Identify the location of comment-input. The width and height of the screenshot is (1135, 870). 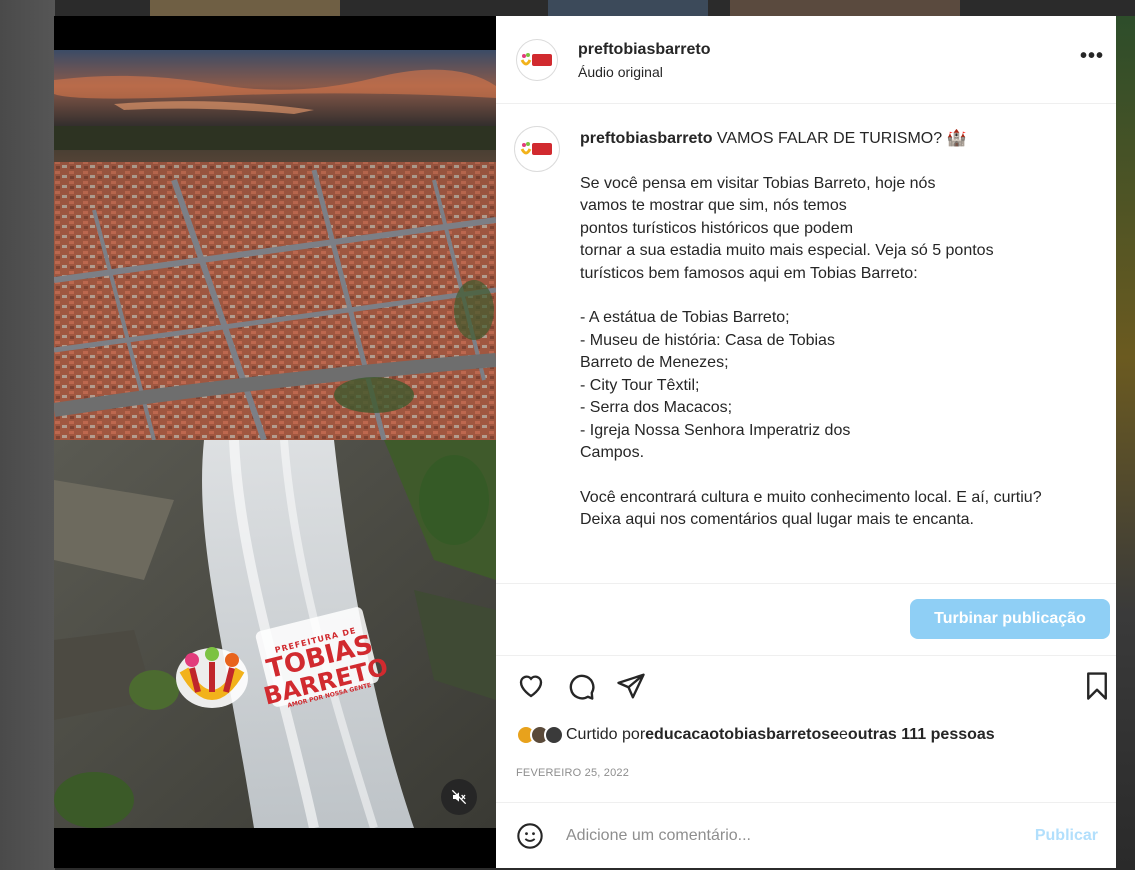
(800, 835).